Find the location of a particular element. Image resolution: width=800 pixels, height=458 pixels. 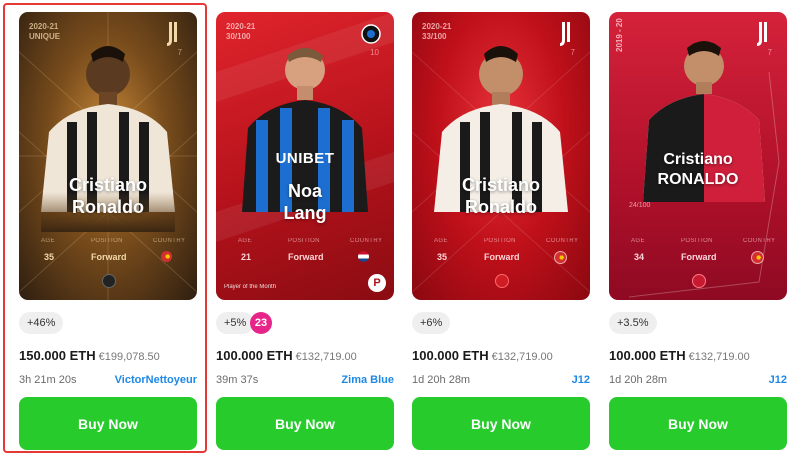

sponsor-text: UNIBET is located at coordinates (305, 158).